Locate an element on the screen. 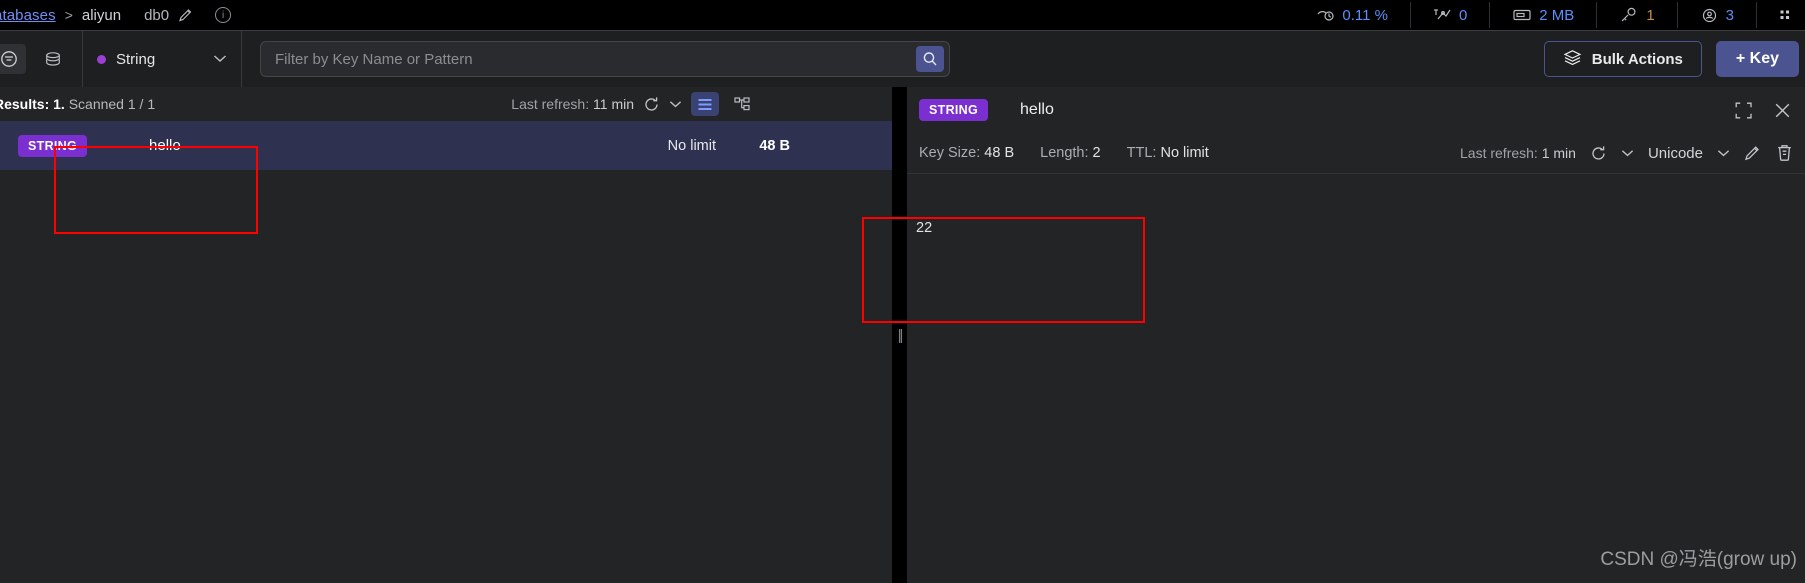 The height and width of the screenshot is (583, 1805). network-icon is located at coordinates (1442, 15).